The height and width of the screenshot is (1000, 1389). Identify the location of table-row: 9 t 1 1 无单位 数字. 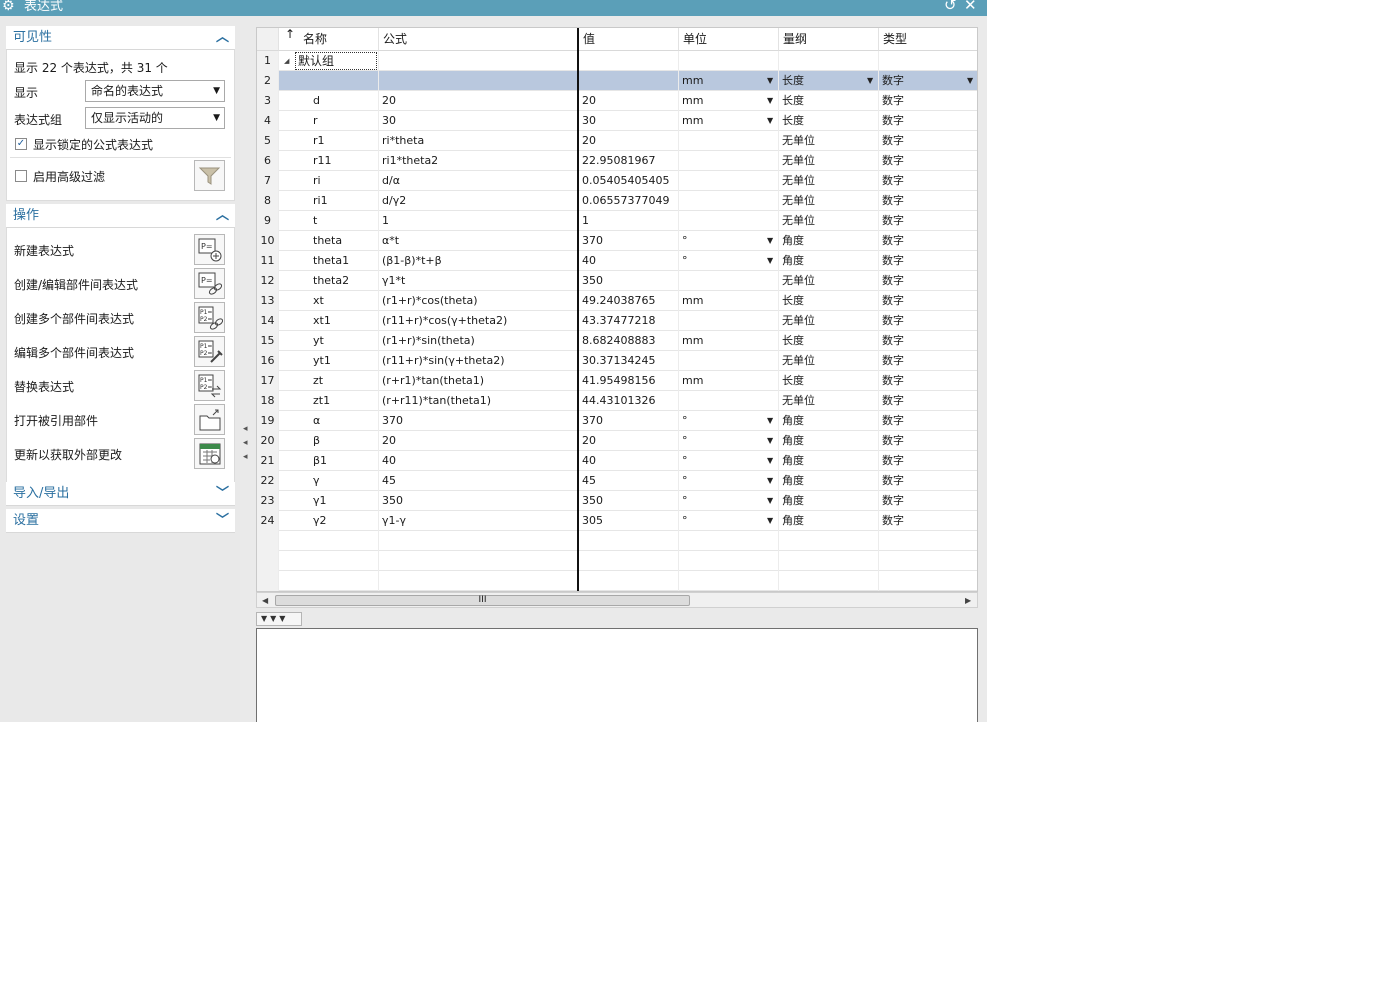
(617, 221).